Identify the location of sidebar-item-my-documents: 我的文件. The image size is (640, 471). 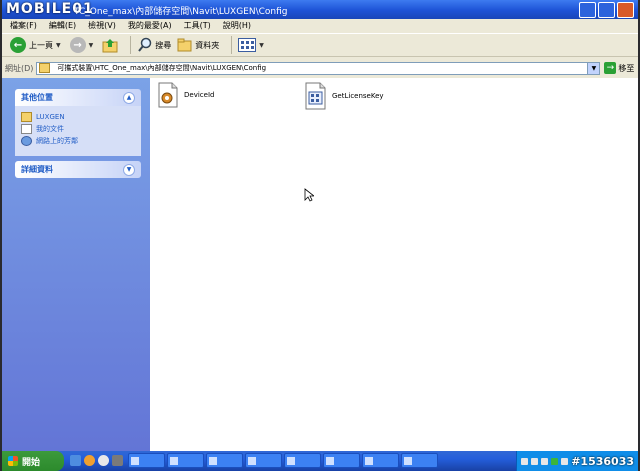
(78, 129).